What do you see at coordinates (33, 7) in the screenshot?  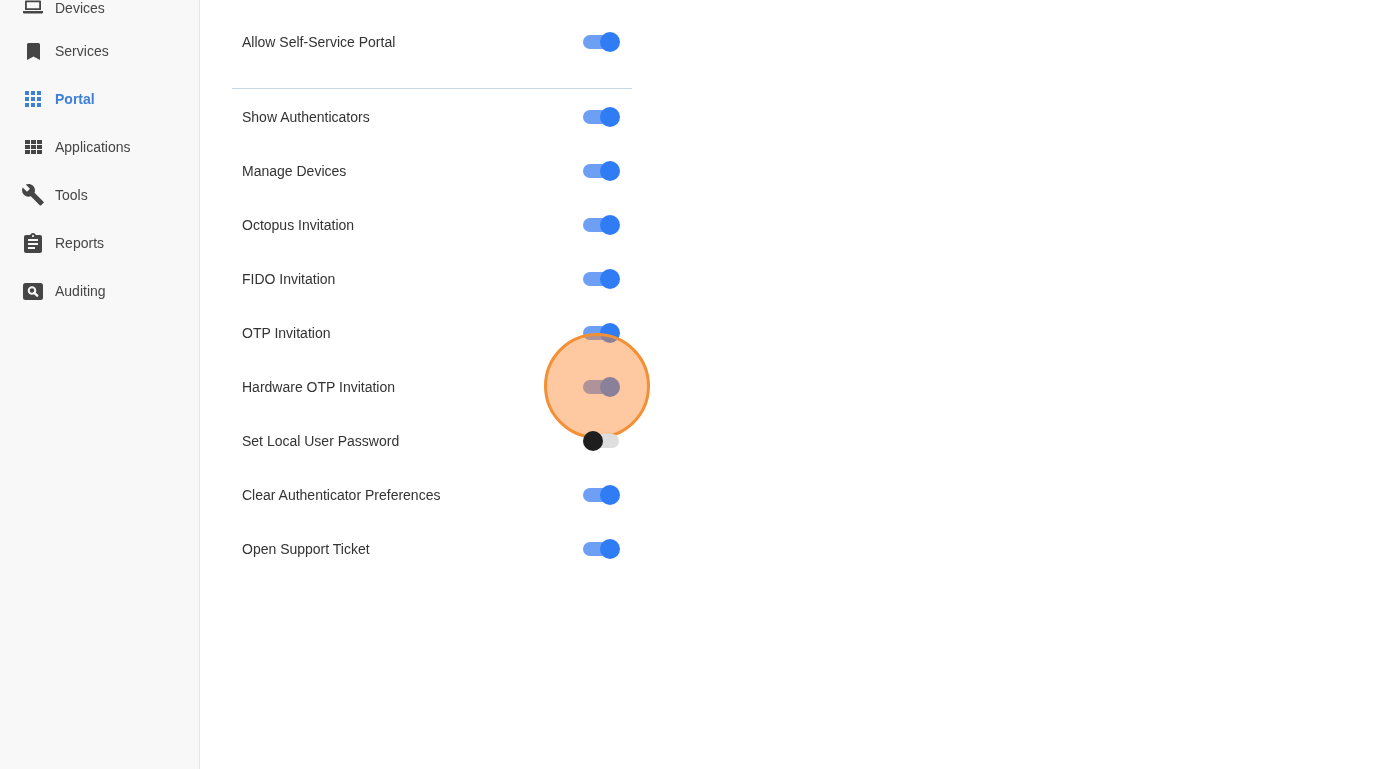 I see `laptop-icon` at bounding box center [33, 7].